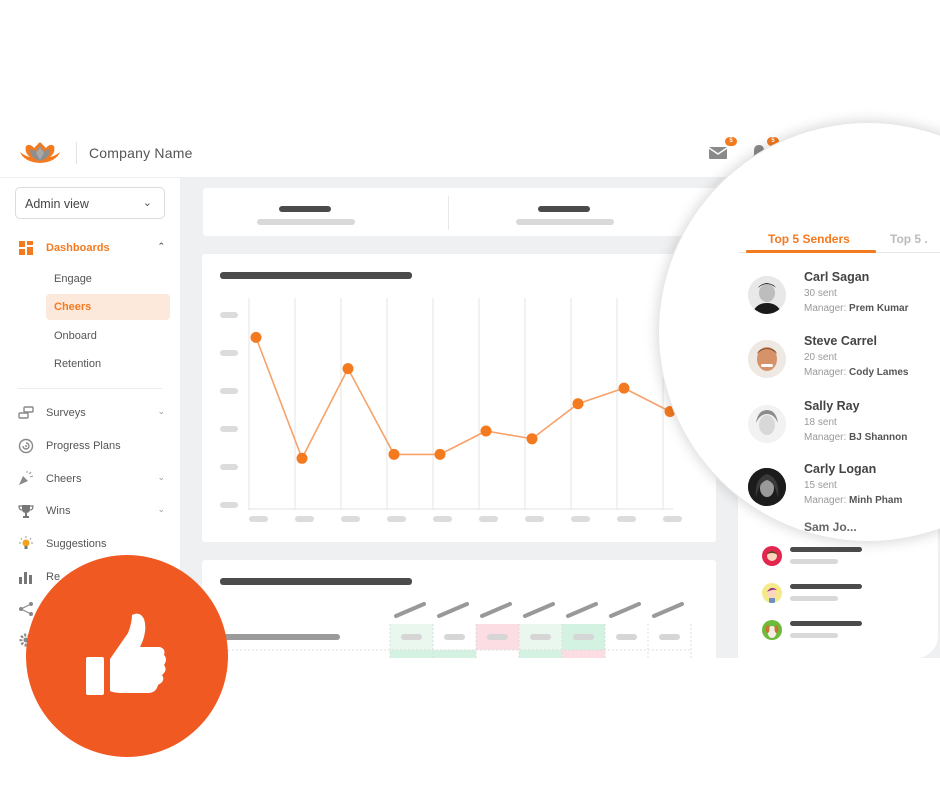  Describe the element at coordinates (843, 362) in the screenshot. I see `sender-item: Steve Carrel 20 sent Manager: Cody Lames` at that location.